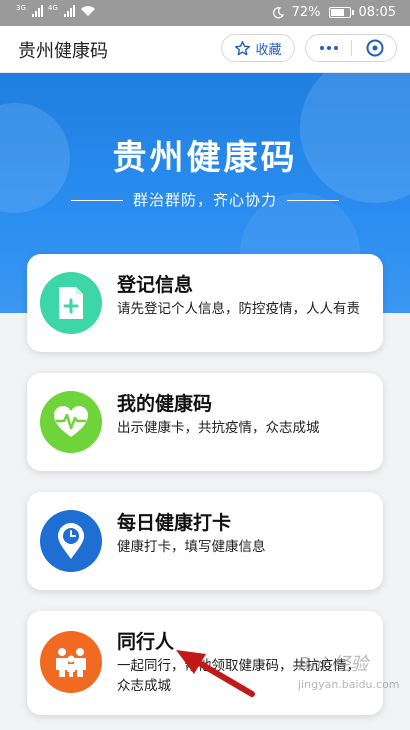 Image resolution: width=410 pixels, height=730 pixels. I want to click on watermark-url: jingyan.baidu.com, so click(349, 684).